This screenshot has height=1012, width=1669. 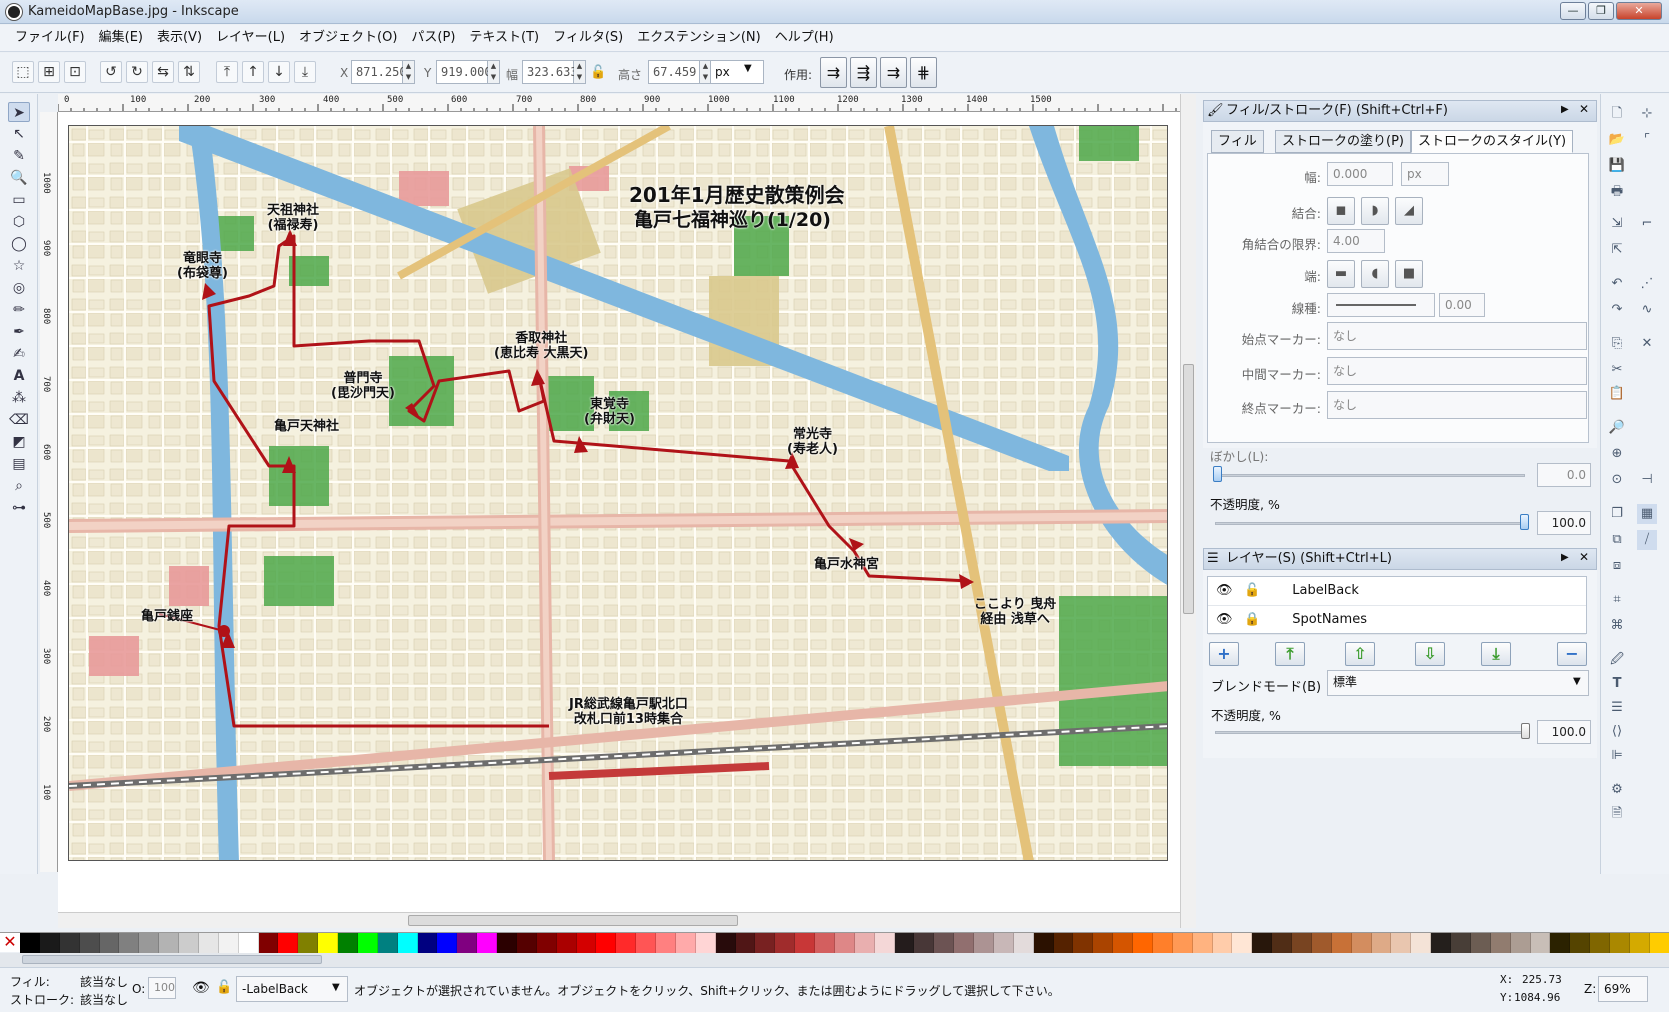 What do you see at coordinates (588, 38) in the screenshot?
I see `menu-filter: フィルタ(S)` at bounding box center [588, 38].